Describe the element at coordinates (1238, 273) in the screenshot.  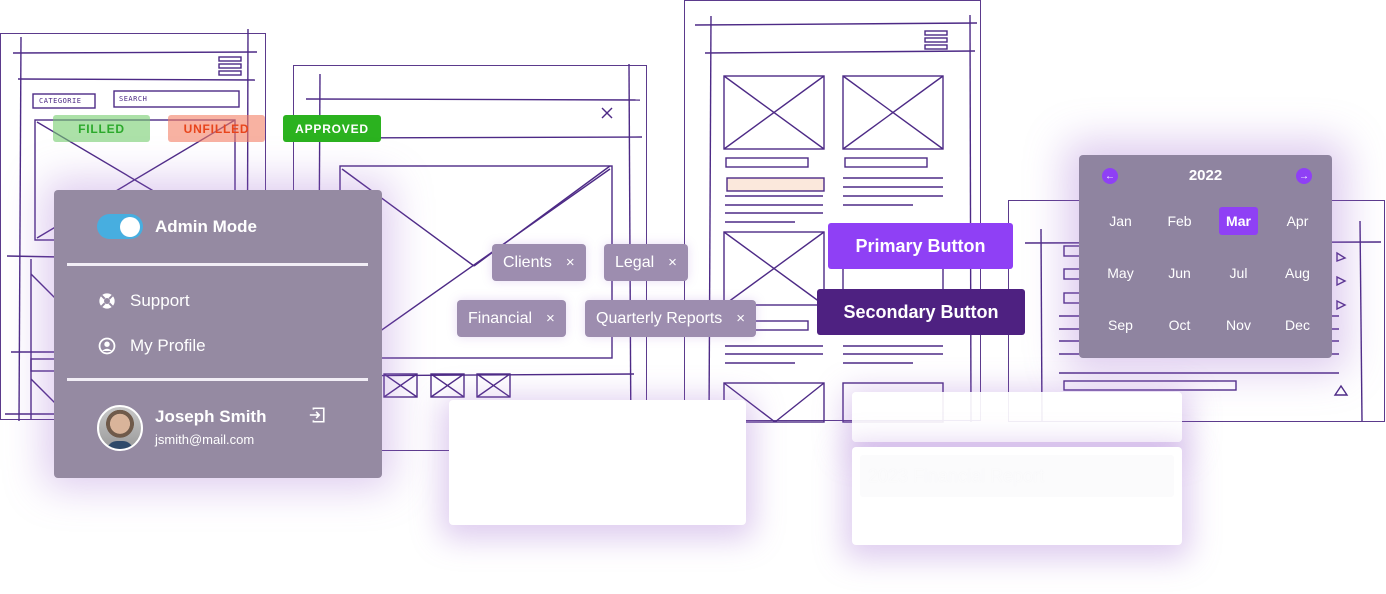
I see `month-label: Jul` at that location.